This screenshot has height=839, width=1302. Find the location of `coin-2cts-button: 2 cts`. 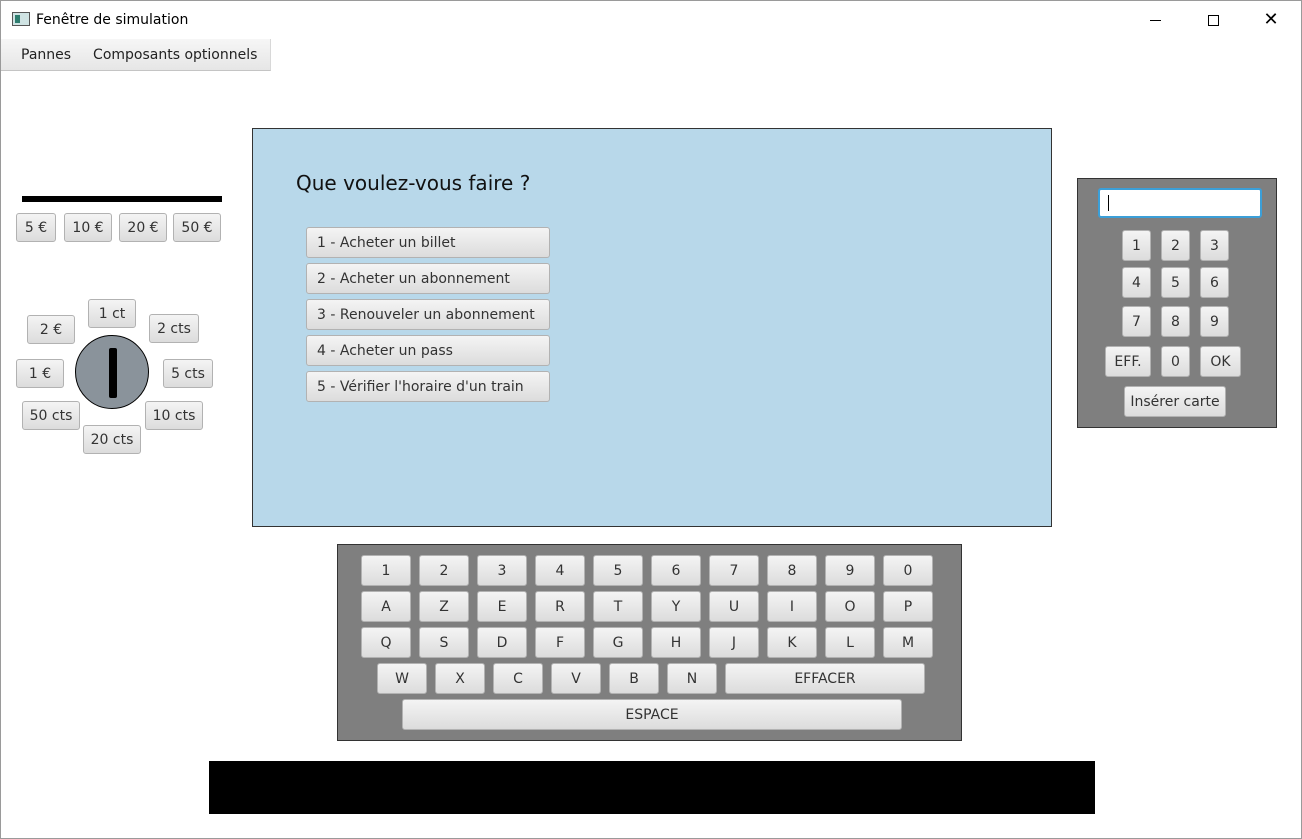

coin-2cts-button: 2 cts is located at coordinates (174, 328).